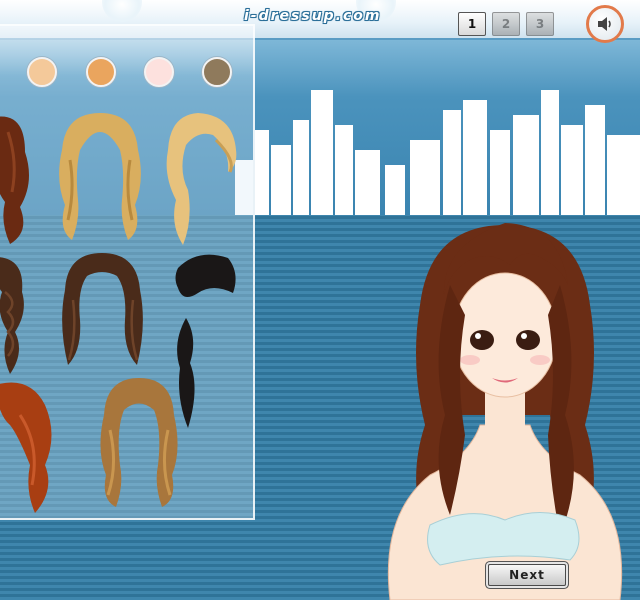 Image resolution: width=640 pixels, height=600 pixels. I want to click on page-selector: 1 2 3, so click(506, 24).